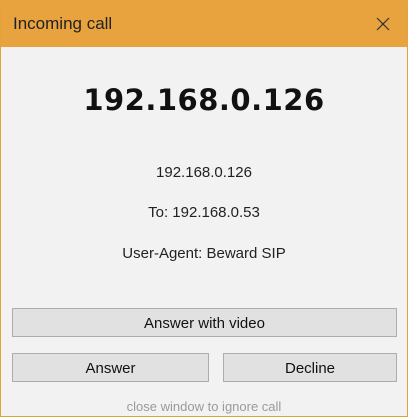 The width and height of the screenshot is (408, 417). What do you see at coordinates (110, 367) in the screenshot?
I see `answer-button: Answer` at bounding box center [110, 367].